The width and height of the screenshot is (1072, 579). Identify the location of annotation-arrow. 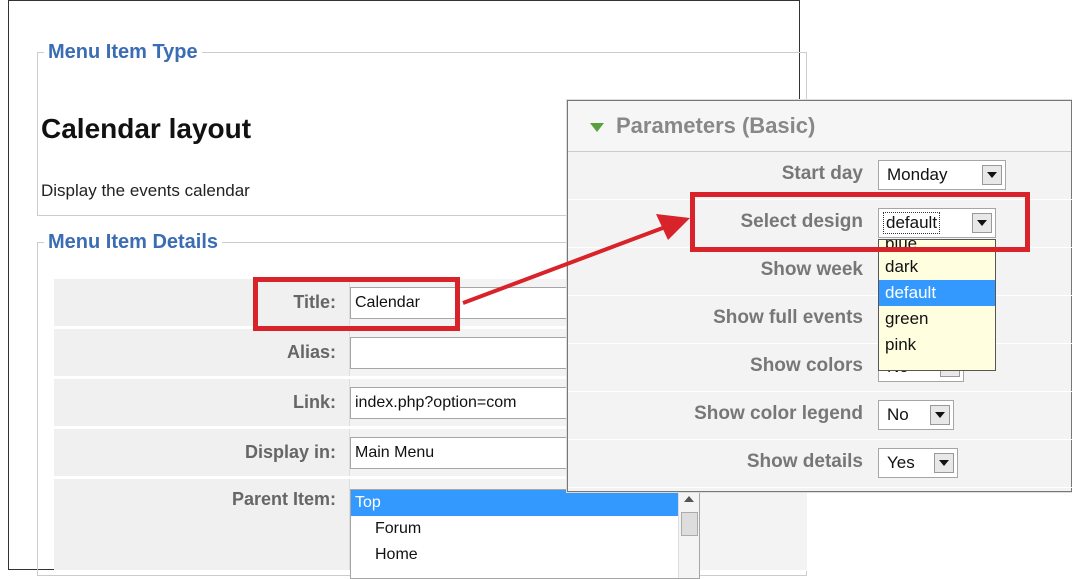
(576, 259).